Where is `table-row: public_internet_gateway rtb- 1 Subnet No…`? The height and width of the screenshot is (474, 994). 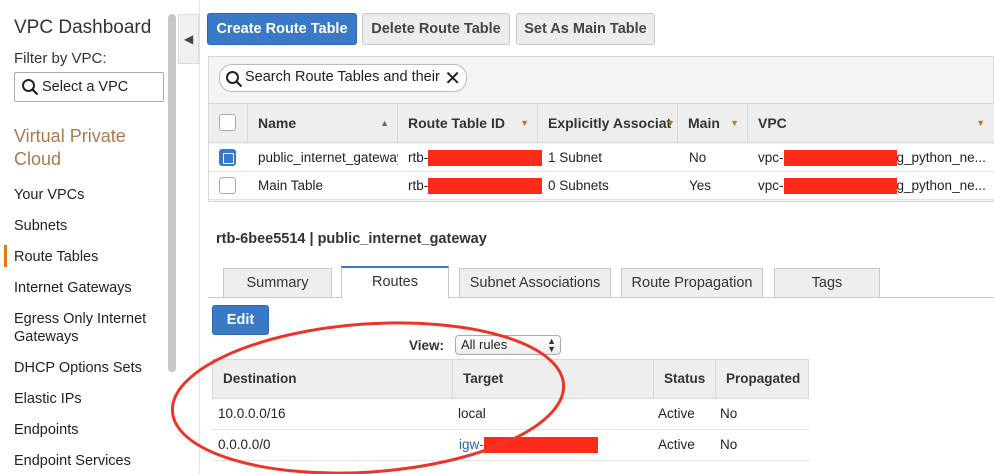 table-row: public_internet_gateway rtb- 1 Subnet No… is located at coordinates (601, 158).